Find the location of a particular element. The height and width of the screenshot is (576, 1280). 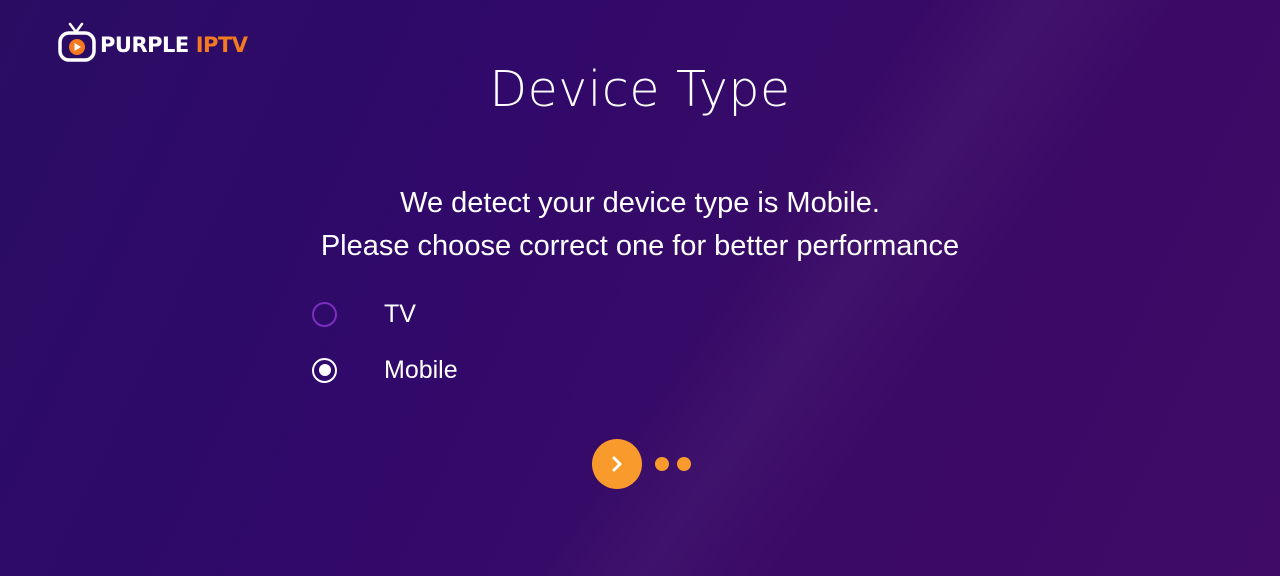

logo-word-secondary: IPTV is located at coordinates (221, 45).